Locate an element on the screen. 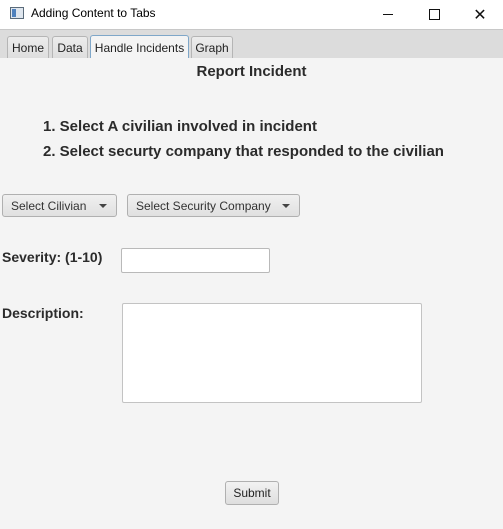 The height and width of the screenshot is (529, 503). maximize-button is located at coordinates (434, 14).